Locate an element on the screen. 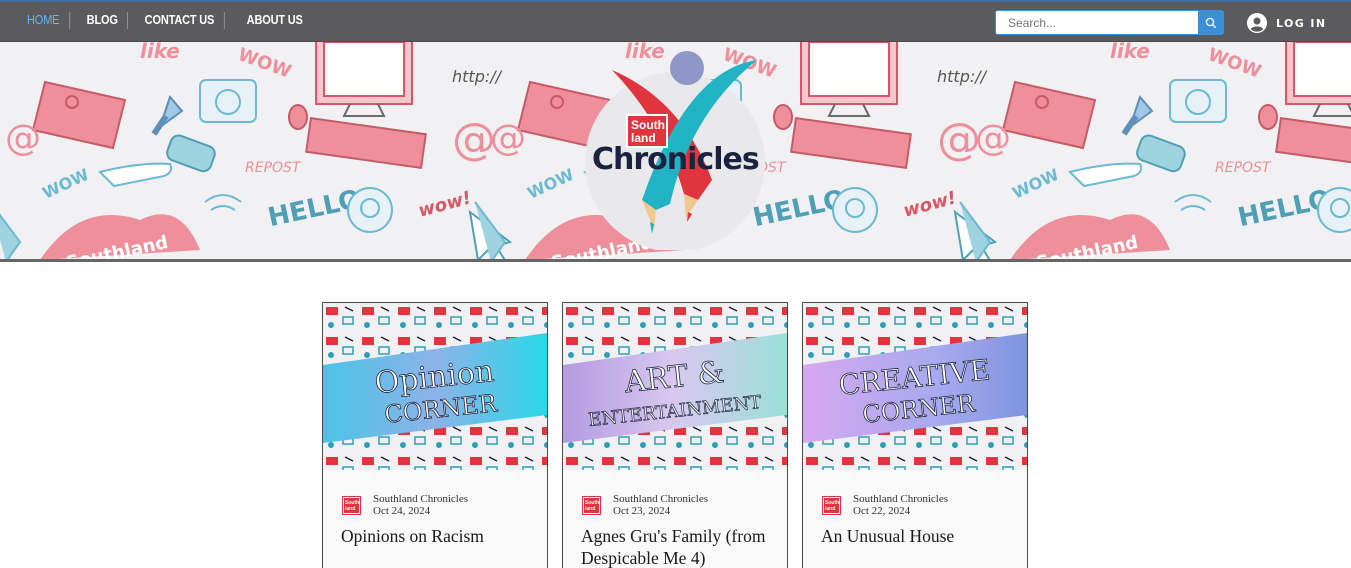  post-cover-image: Opinion corner is located at coordinates (435, 386).